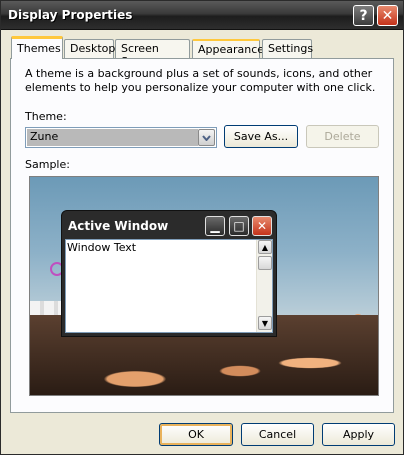  Describe the element at coordinates (265, 263) in the screenshot. I see `scroll-thumb` at that location.